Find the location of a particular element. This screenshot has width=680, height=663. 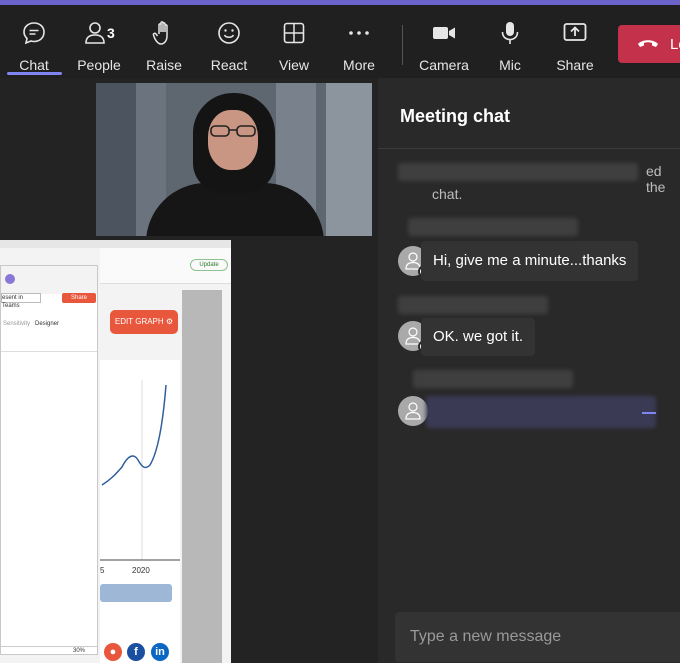

redacted-chat-message is located at coordinates (541, 412).